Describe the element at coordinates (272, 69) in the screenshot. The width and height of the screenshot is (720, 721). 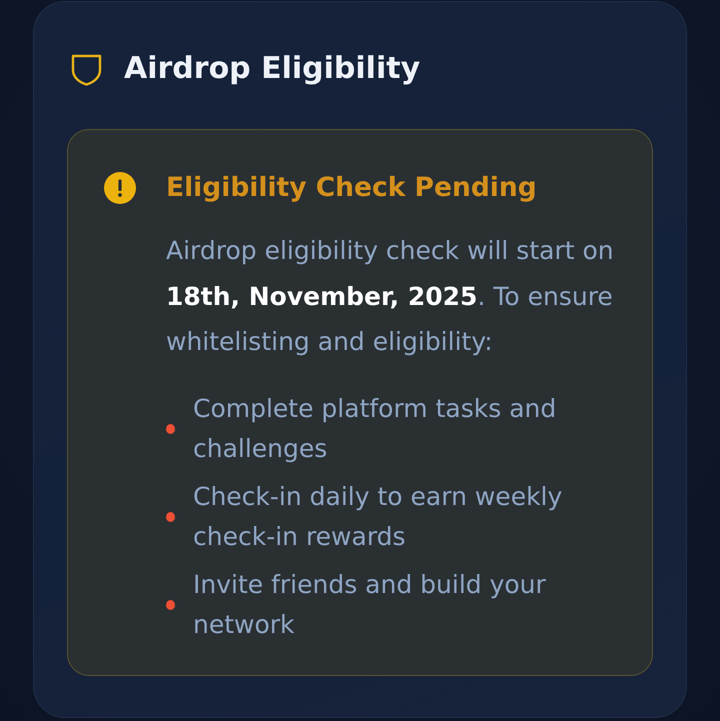
I see `card-title: Airdrop Eligibility` at that location.